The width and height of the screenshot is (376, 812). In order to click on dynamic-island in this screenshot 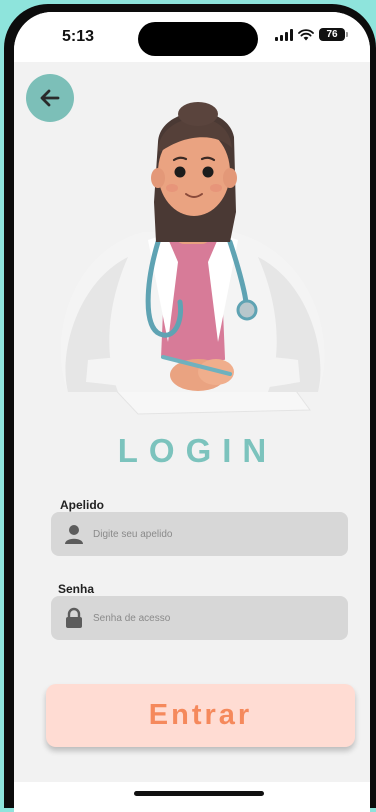, I will do `click(198, 39)`.